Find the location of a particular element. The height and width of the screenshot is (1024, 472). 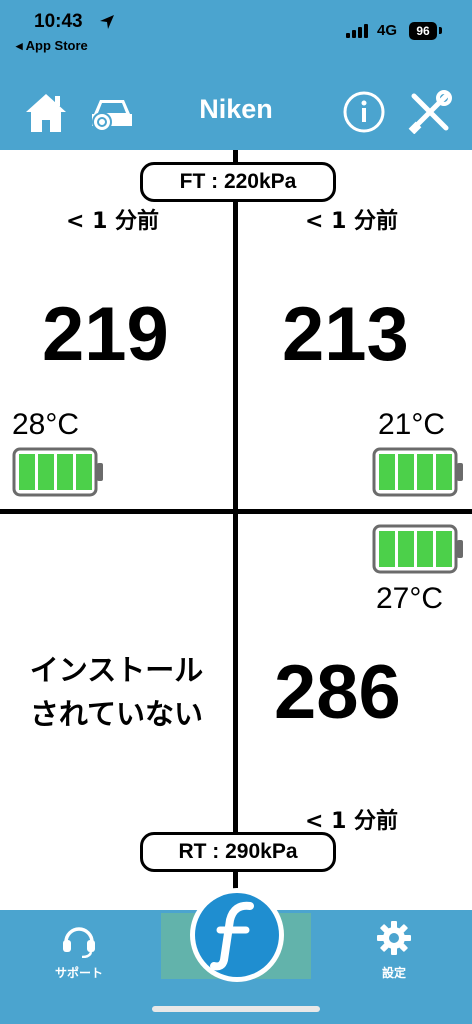

tab-support-label: サポート is located at coordinates (79, 972).